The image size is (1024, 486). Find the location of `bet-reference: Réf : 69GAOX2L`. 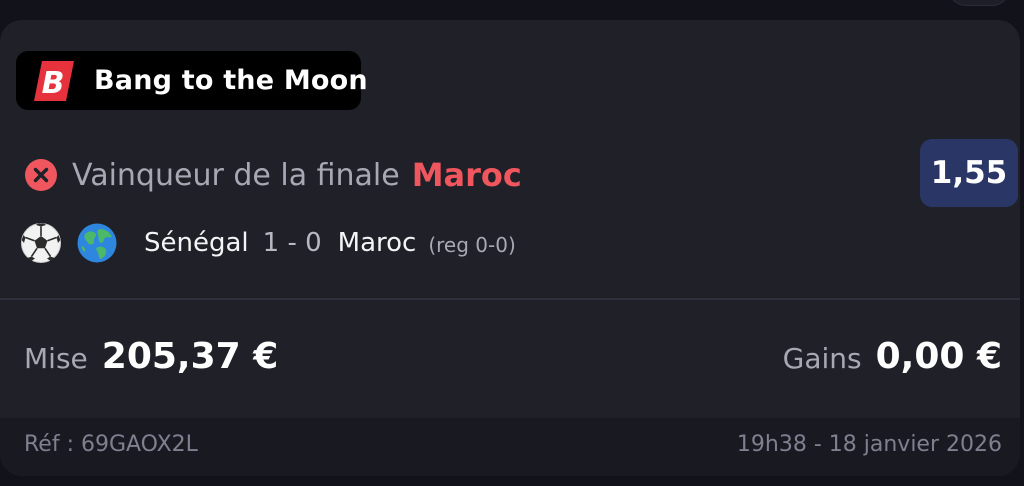

bet-reference: Réf : 69GAOX2L is located at coordinates (111, 444).